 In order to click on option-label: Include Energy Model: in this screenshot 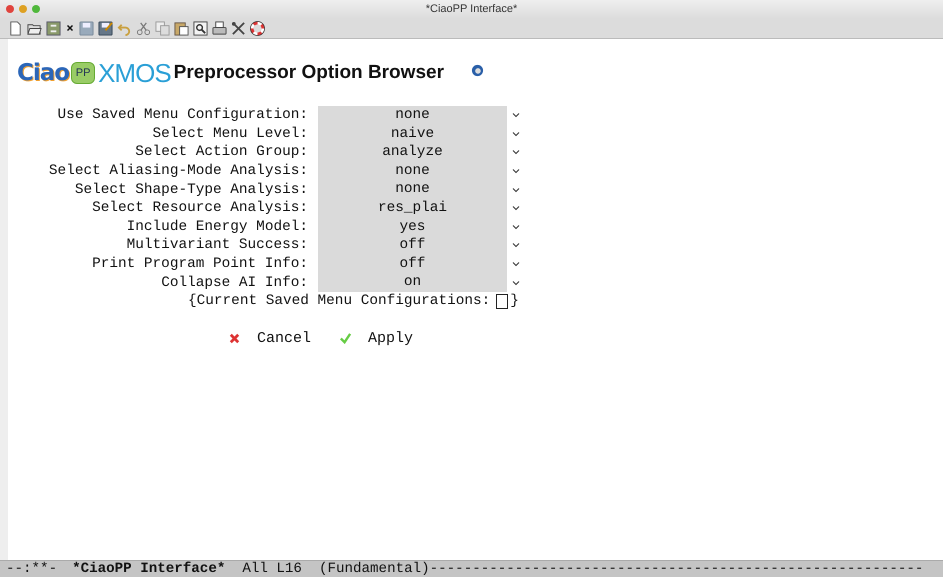, I will do `click(217, 226)`.